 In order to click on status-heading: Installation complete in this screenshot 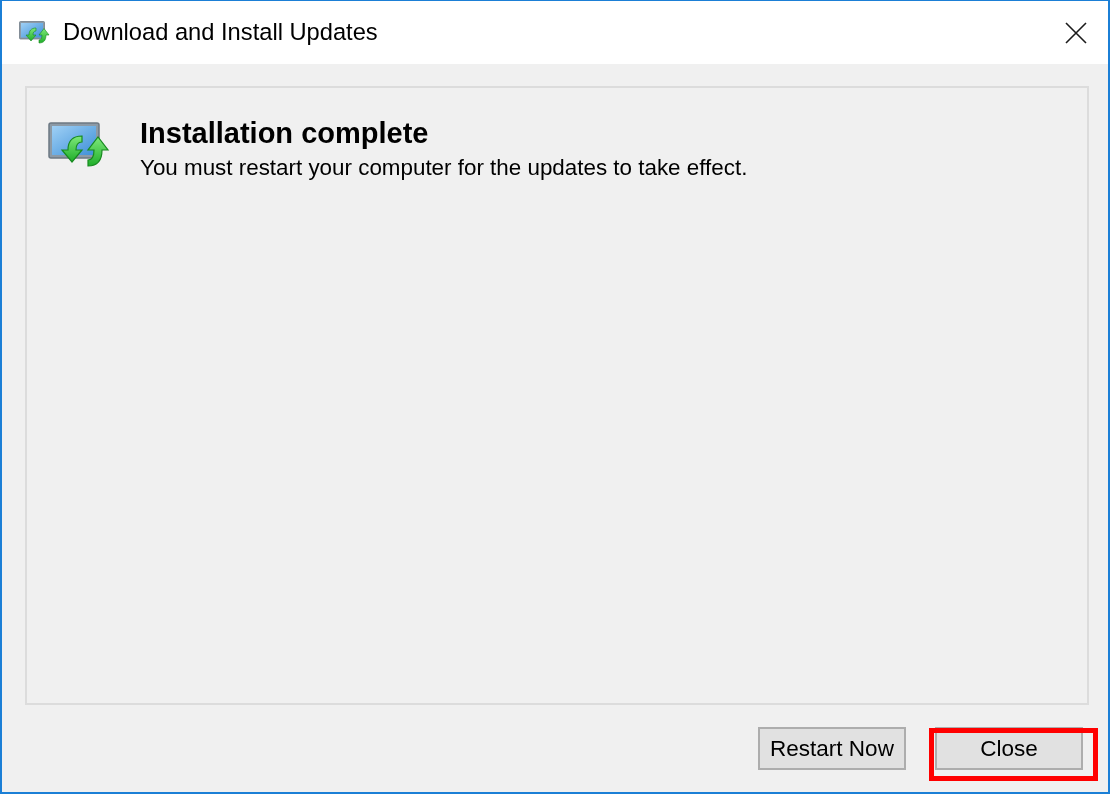, I will do `click(285, 133)`.